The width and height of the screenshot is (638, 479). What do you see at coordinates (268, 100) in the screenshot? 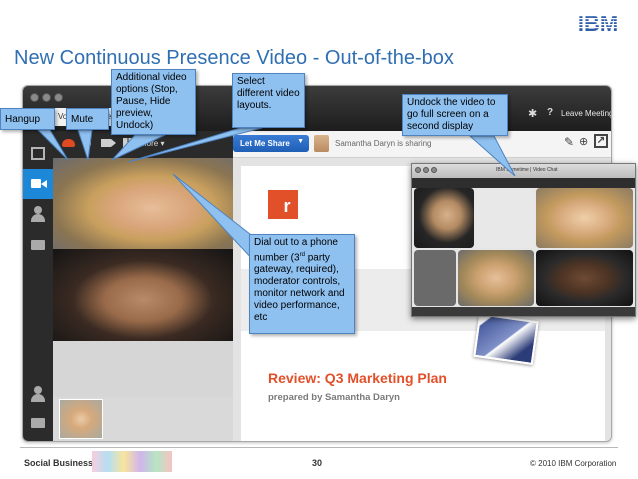
I see `callout-select-layouts: Select different video layouts.` at bounding box center [268, 100].